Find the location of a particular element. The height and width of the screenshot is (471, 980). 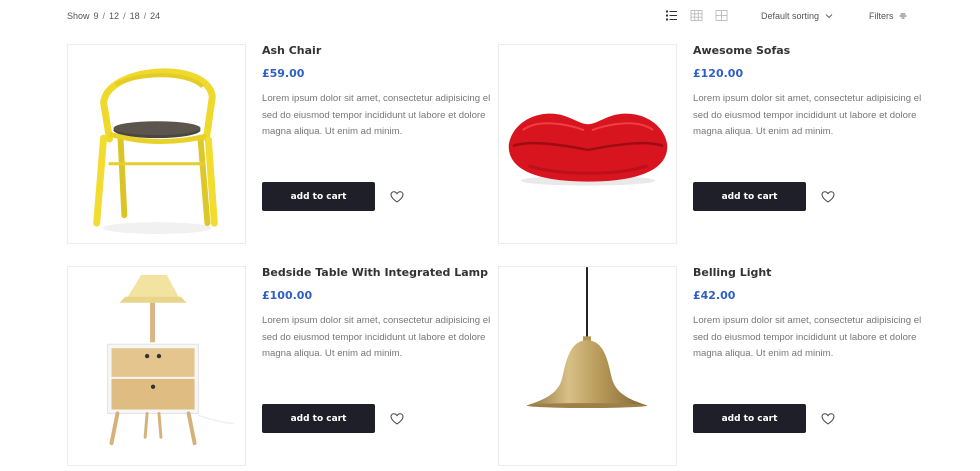

lips-sofa-image is located at coordinates (588, 149).